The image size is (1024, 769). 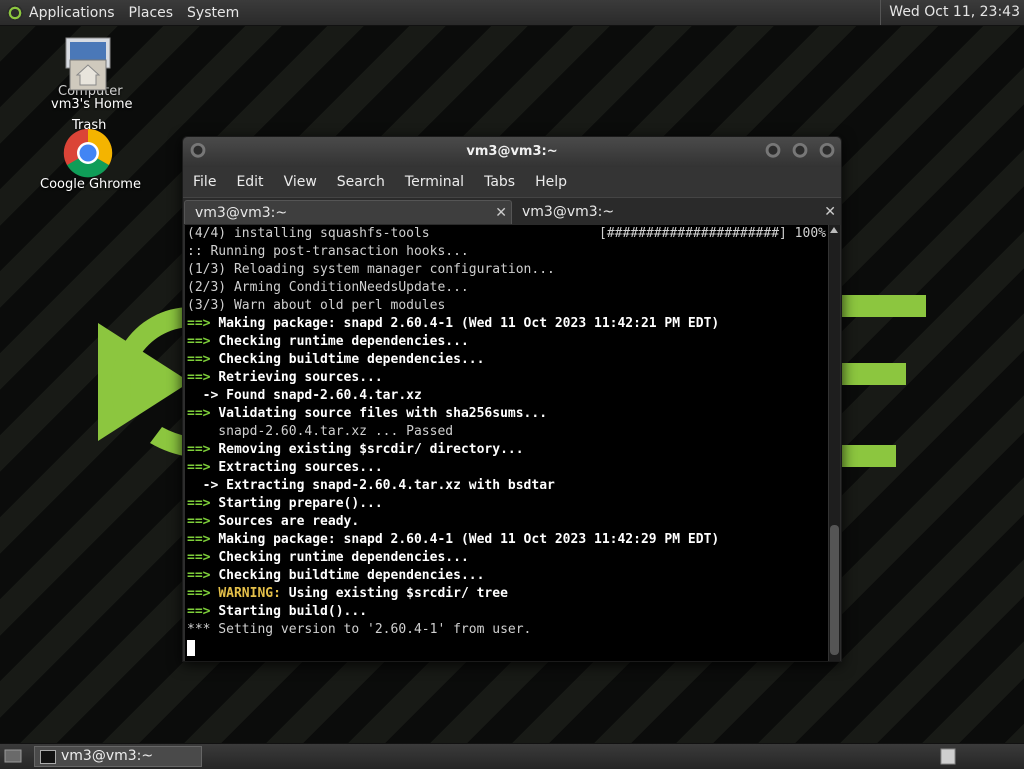 I want to click on tab-bar: vm3@vm3:~ ✕ vm3@vm3:~ ✕, so click(x=512, y=211).